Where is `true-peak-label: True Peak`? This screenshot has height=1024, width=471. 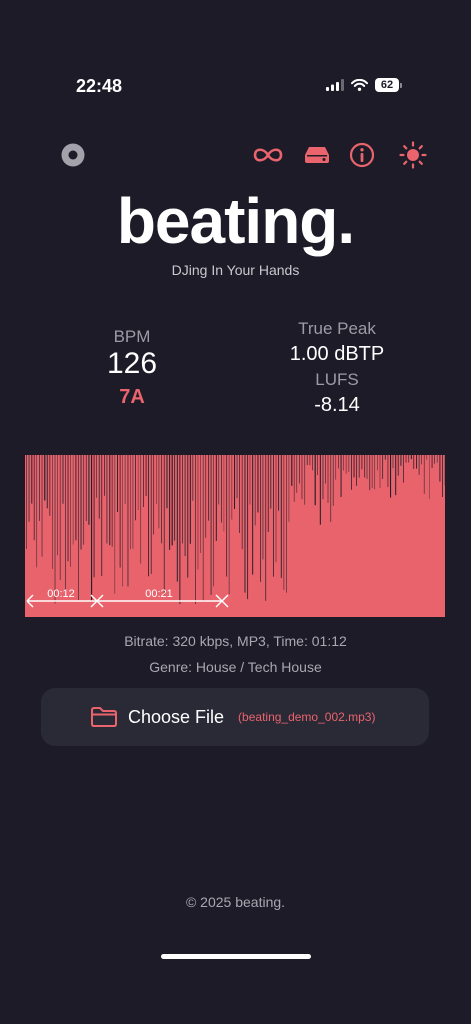
true-peak-label: True Peak is located at coordinates (337, 328).